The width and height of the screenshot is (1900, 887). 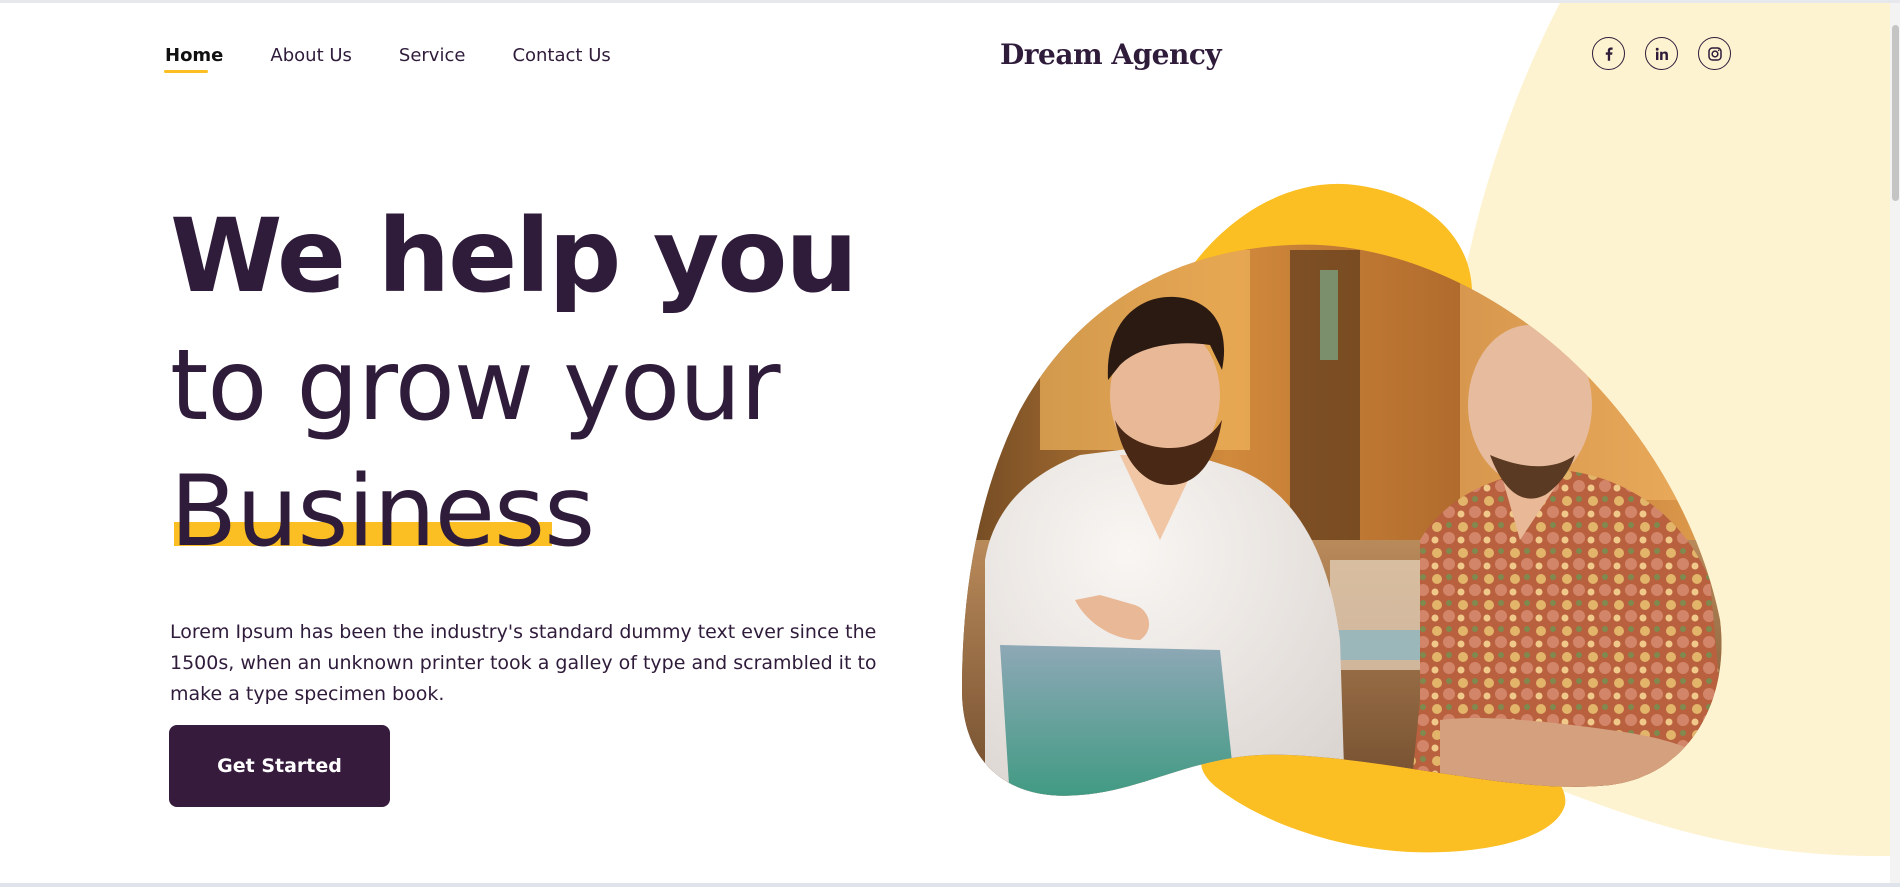 What do you see at coordinates (193, 58) in the screenshot?
I see `nav-home: Home` at bounding box center [193, 58].